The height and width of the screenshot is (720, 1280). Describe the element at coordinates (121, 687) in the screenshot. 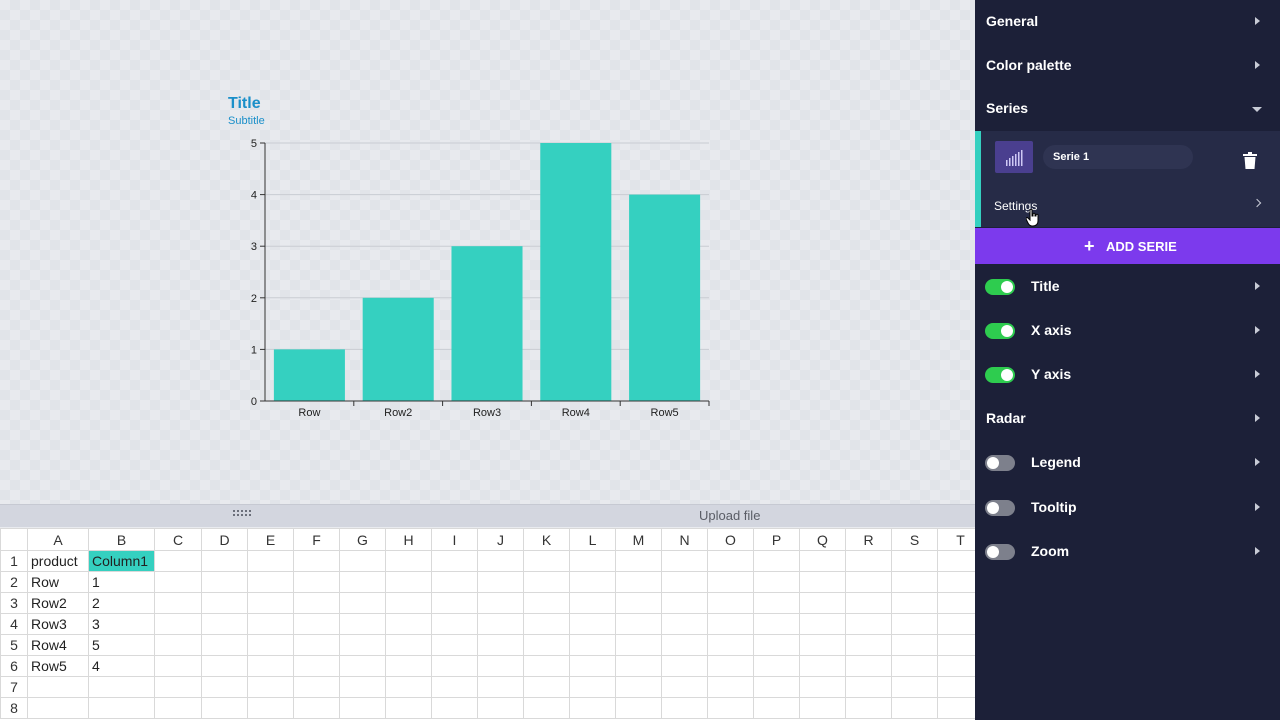

I see `cell-b7` at that location.